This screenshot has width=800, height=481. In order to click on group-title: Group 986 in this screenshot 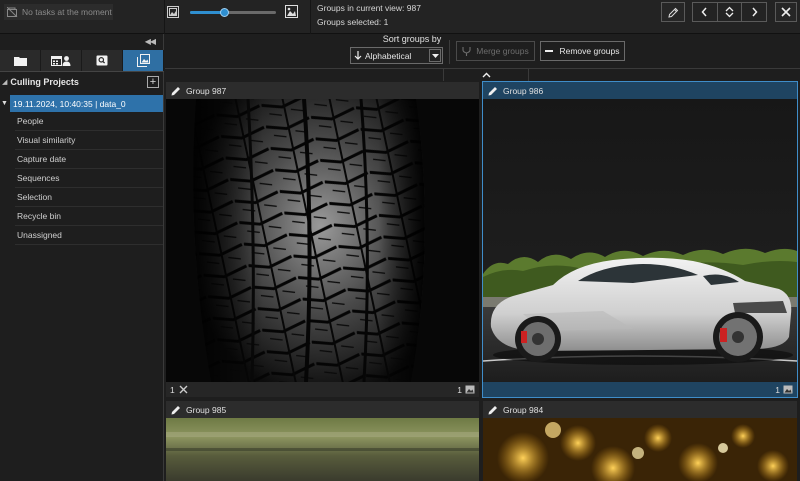, I will do `click(523, 90)`.